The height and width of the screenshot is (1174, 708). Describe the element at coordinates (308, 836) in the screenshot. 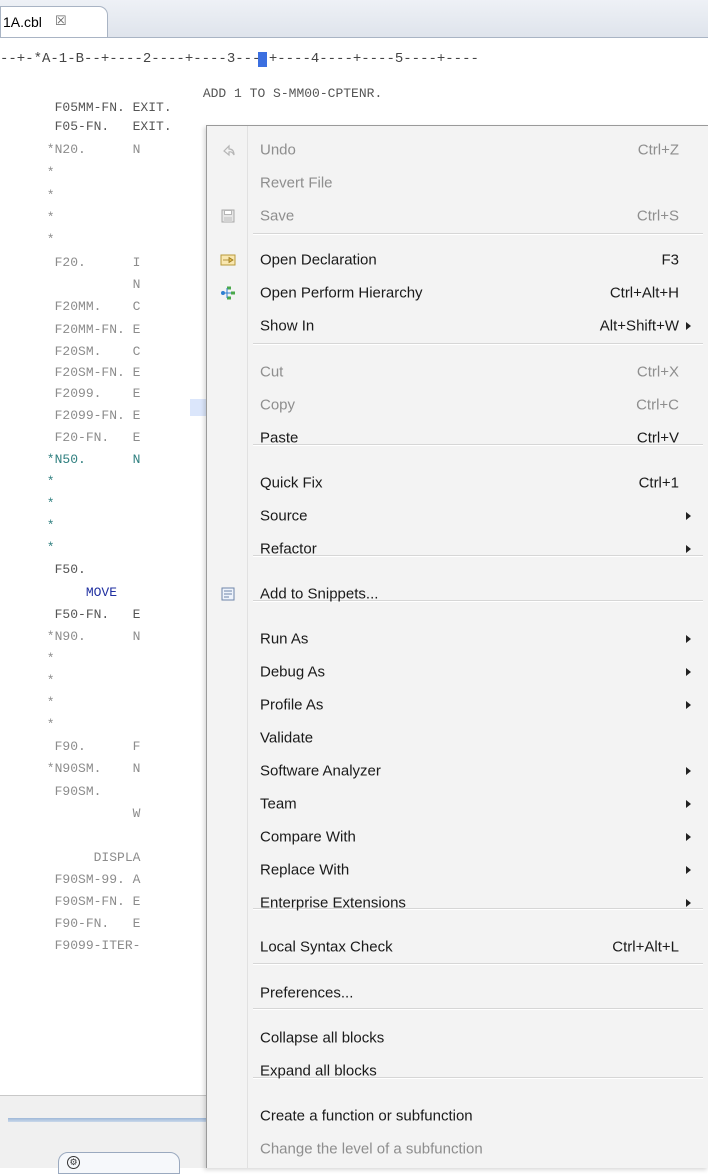

I see `menu-item-label: Compare With` at that location.